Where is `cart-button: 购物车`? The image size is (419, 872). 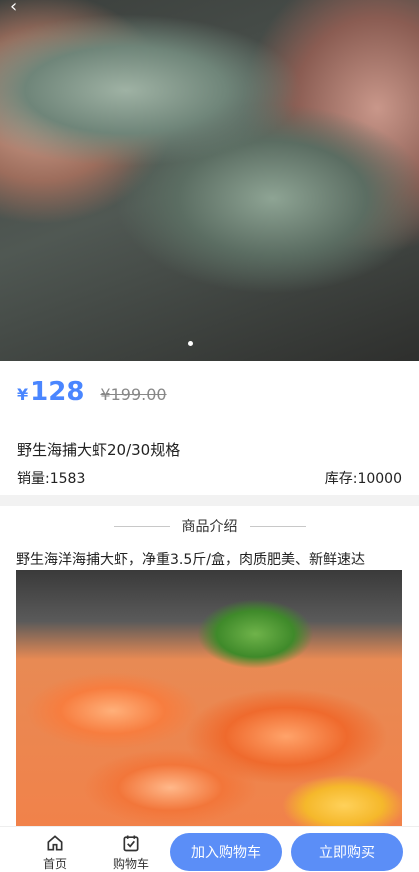 cart-button: 购物车 is located at coordinates (131, 852).